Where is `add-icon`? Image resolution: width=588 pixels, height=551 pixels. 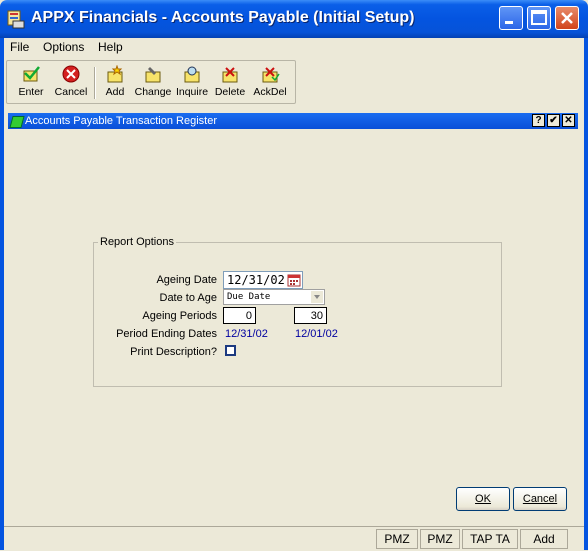 add-icon is located at coordinates (115, 74).